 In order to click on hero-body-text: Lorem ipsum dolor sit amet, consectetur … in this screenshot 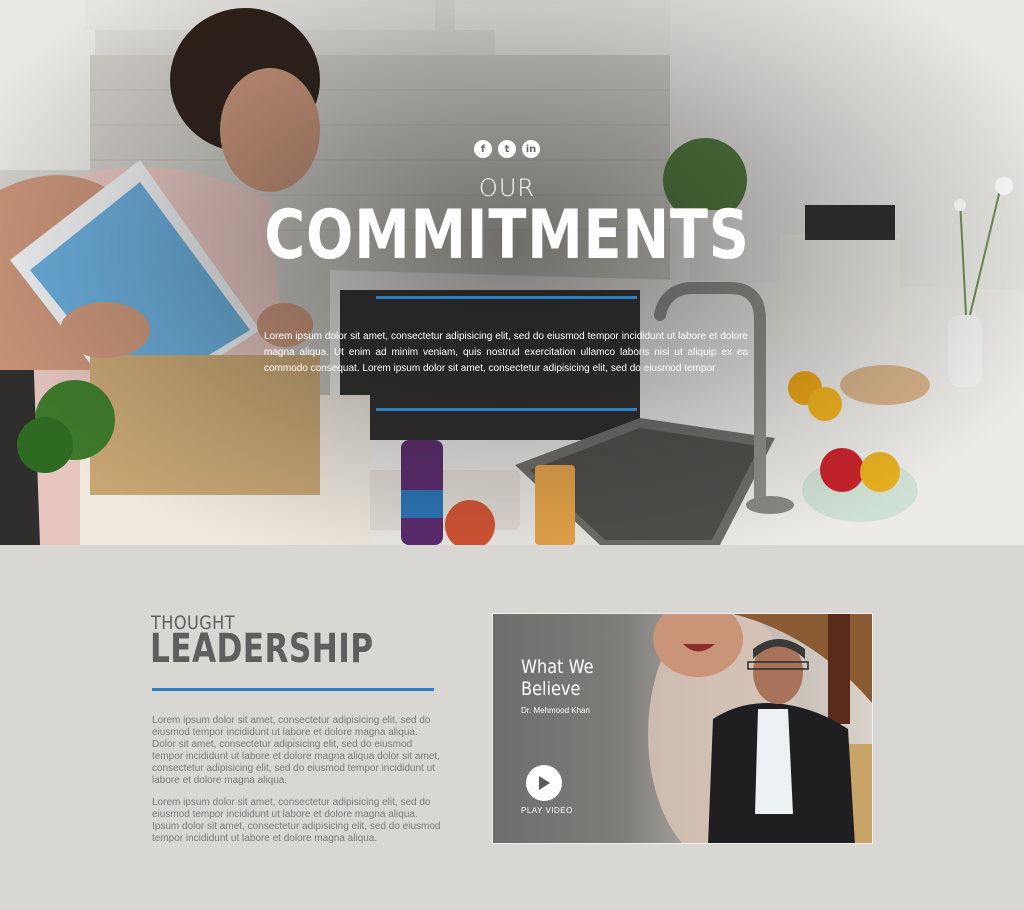, I will do `click(506, 352)`.